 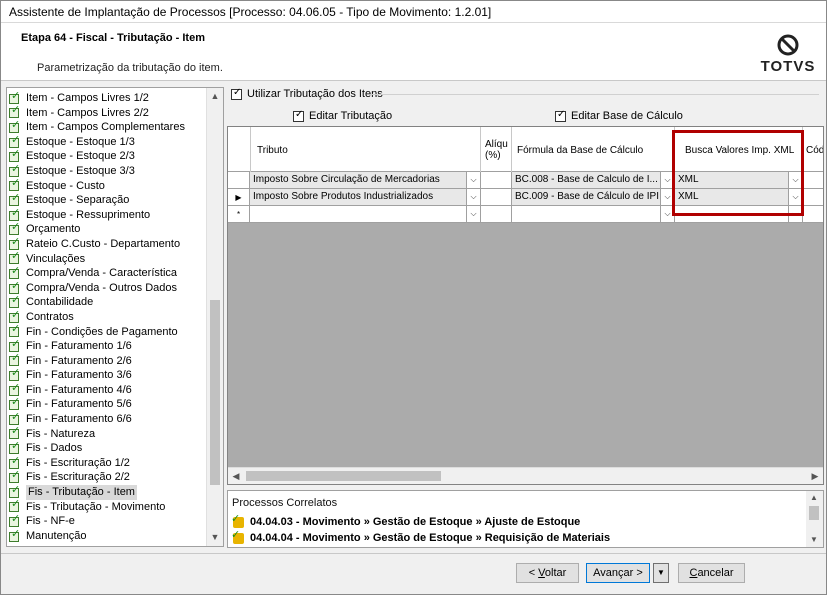 What do you see at coordinates (307, 93) in the screenshot?
I see `use-item-taxation-checkbox: Utilizar Tributação dos Itens` at bounding box center [307, 93].